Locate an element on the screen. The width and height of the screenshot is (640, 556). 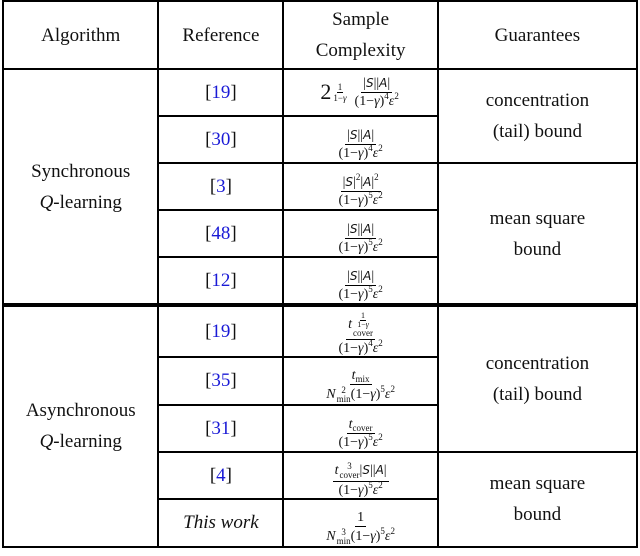
complexity-cell: t 3 cover |S||A| (1−γ)5ε2 is located at coordinates (360, 475).